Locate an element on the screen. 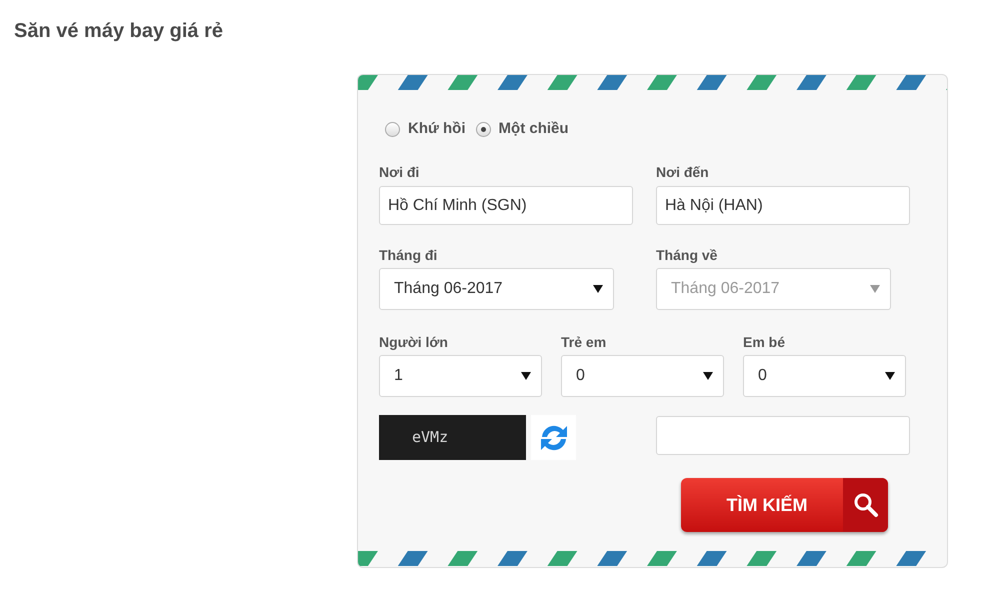 This screenshot has width=1000, height=593. refresh-button is located at coordinates (553, 437).